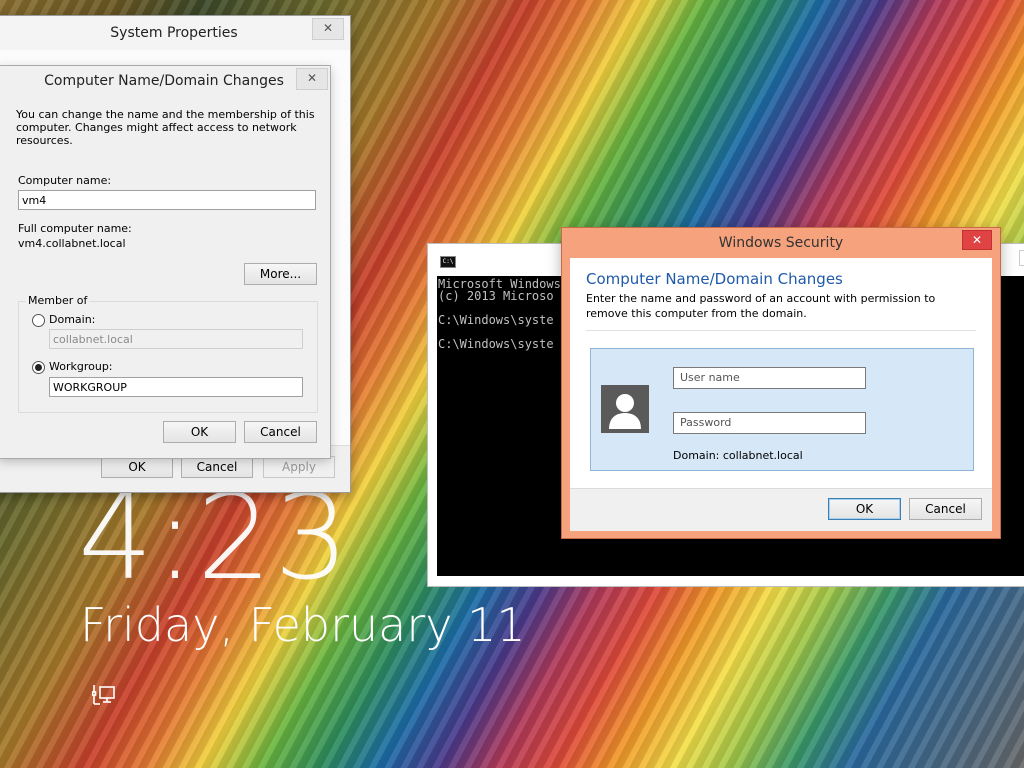  Describe the element at coordinates (165, 81) in the screenshot. I see `dialog-title: Computer Name/Domain Changes` at that location.